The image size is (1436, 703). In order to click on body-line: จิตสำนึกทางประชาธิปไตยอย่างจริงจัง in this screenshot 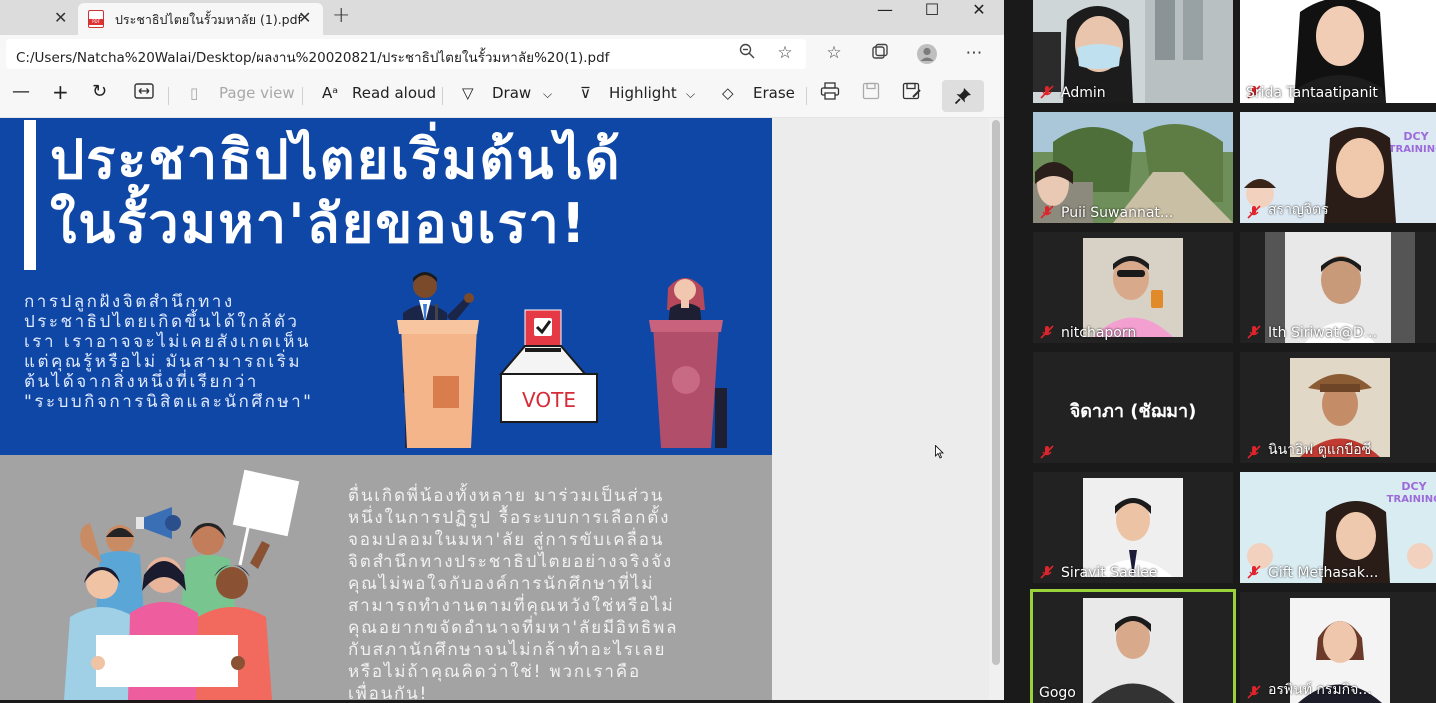, I will do `click(511, 562)`.